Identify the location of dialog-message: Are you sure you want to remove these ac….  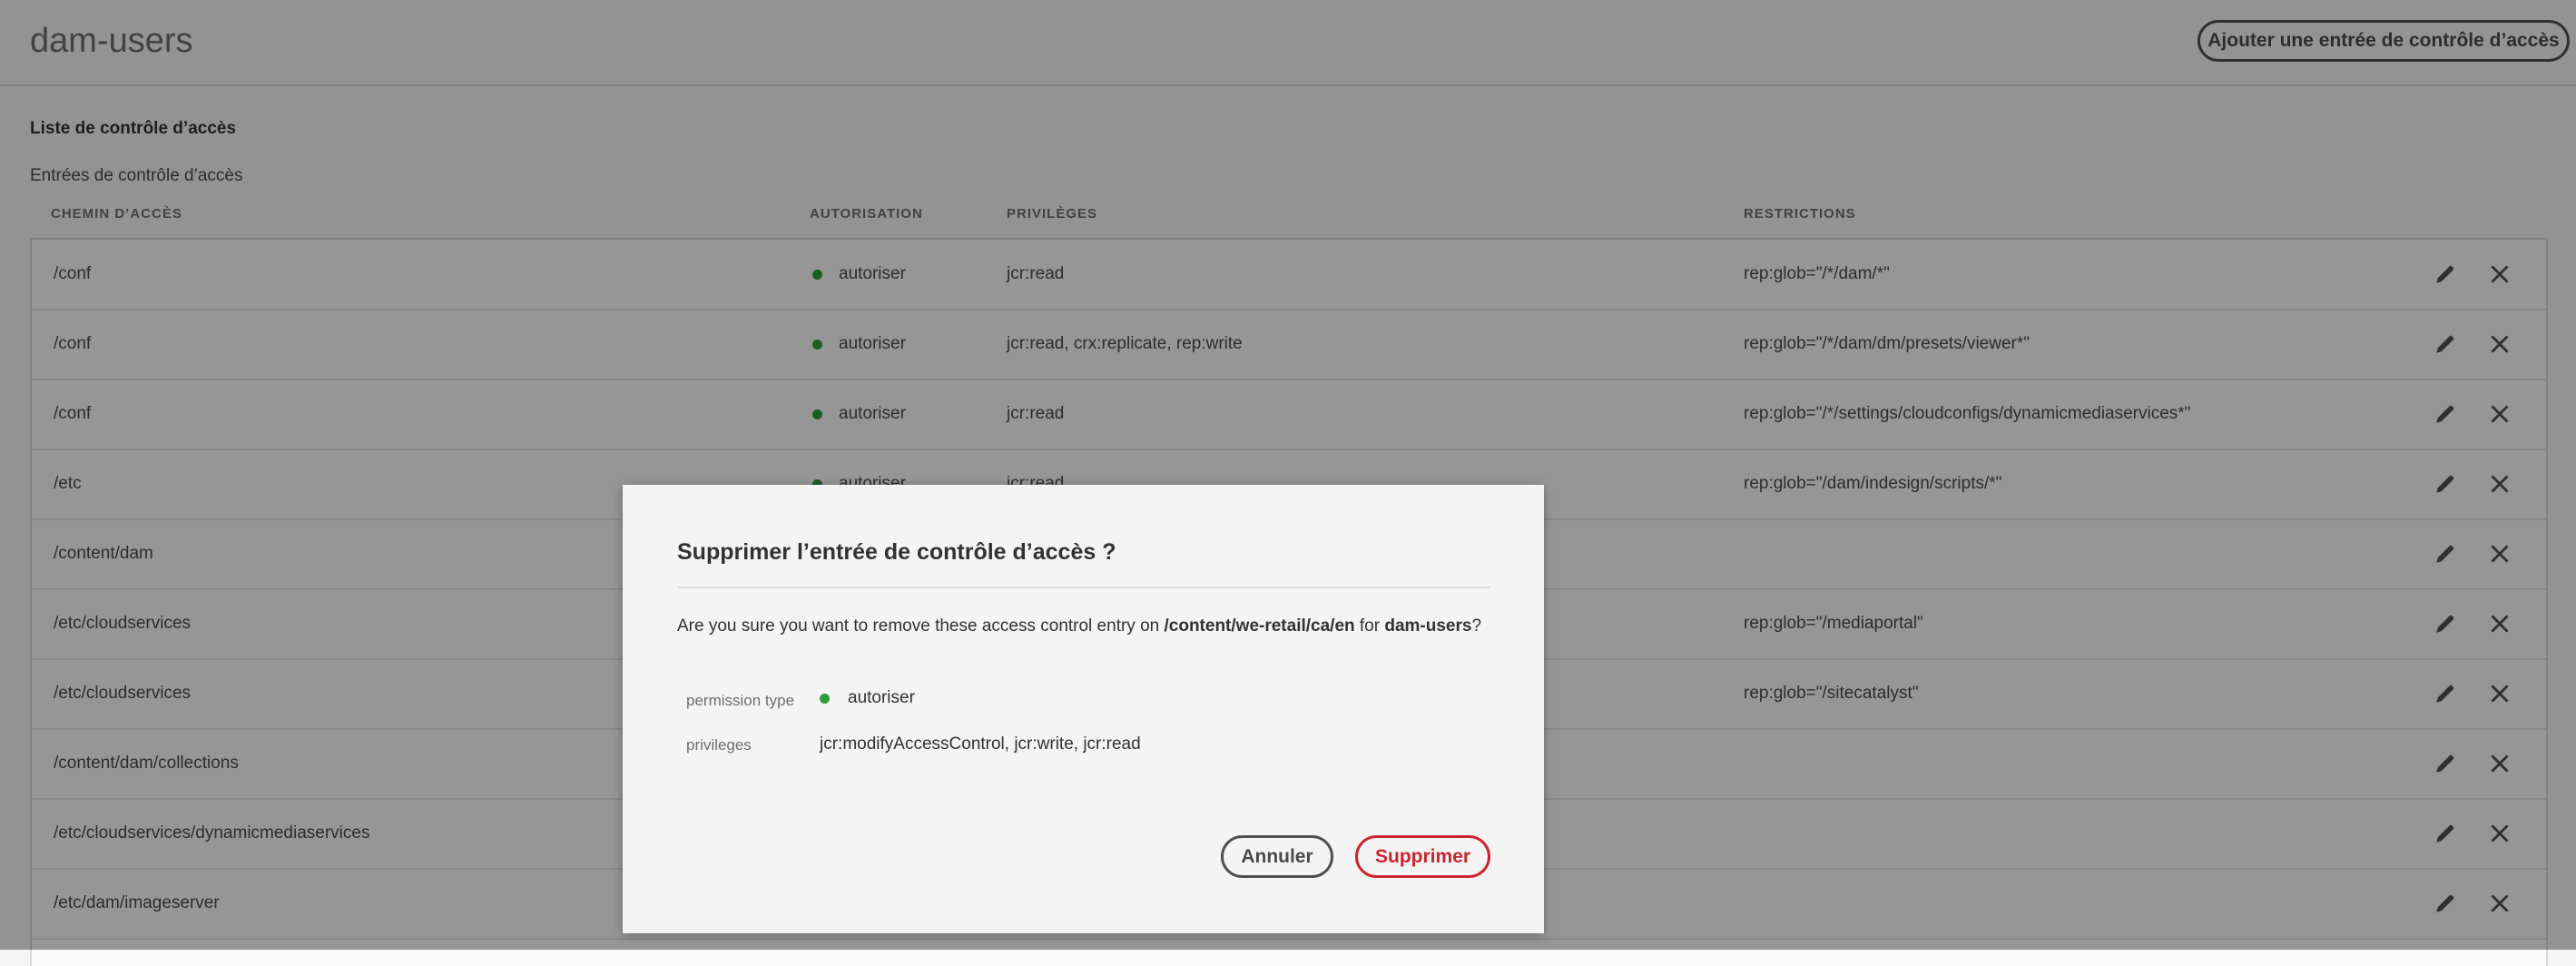
(1079, 626).